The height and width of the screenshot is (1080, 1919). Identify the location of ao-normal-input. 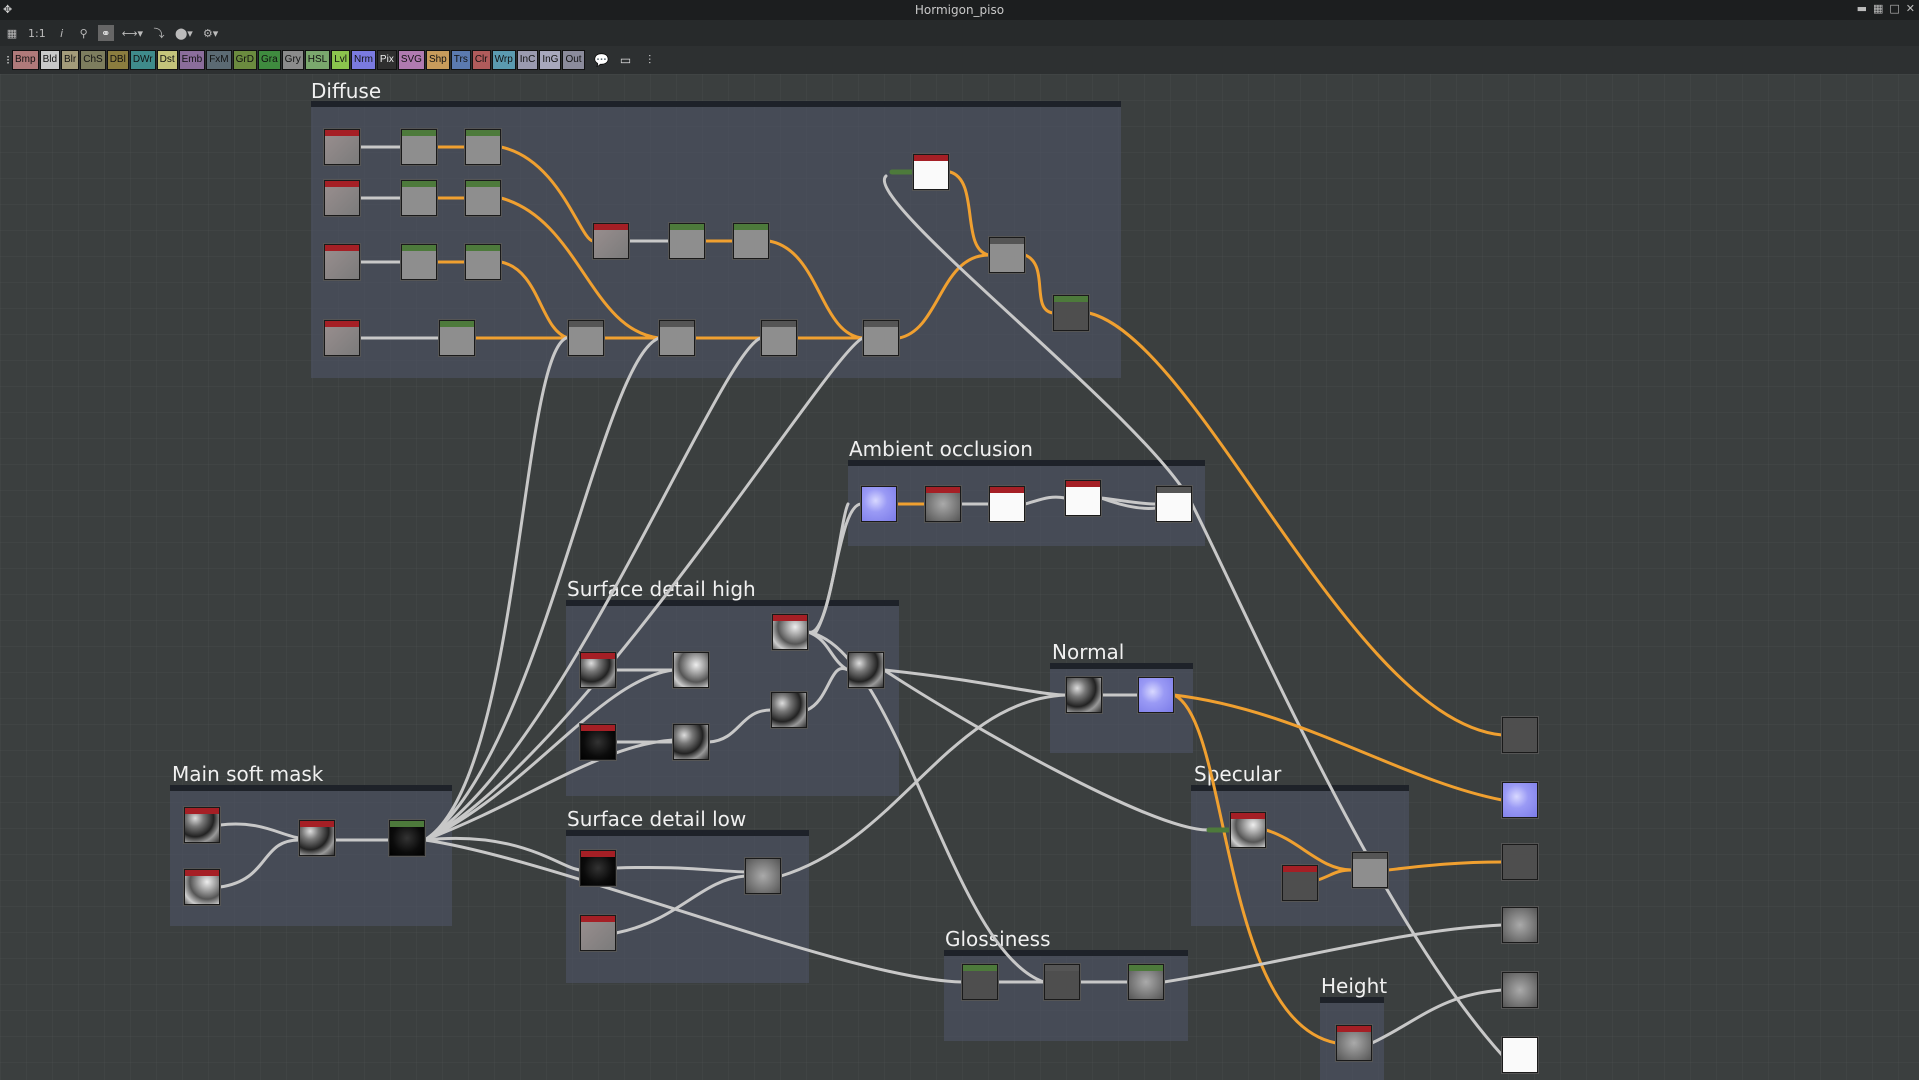
(879, 504).